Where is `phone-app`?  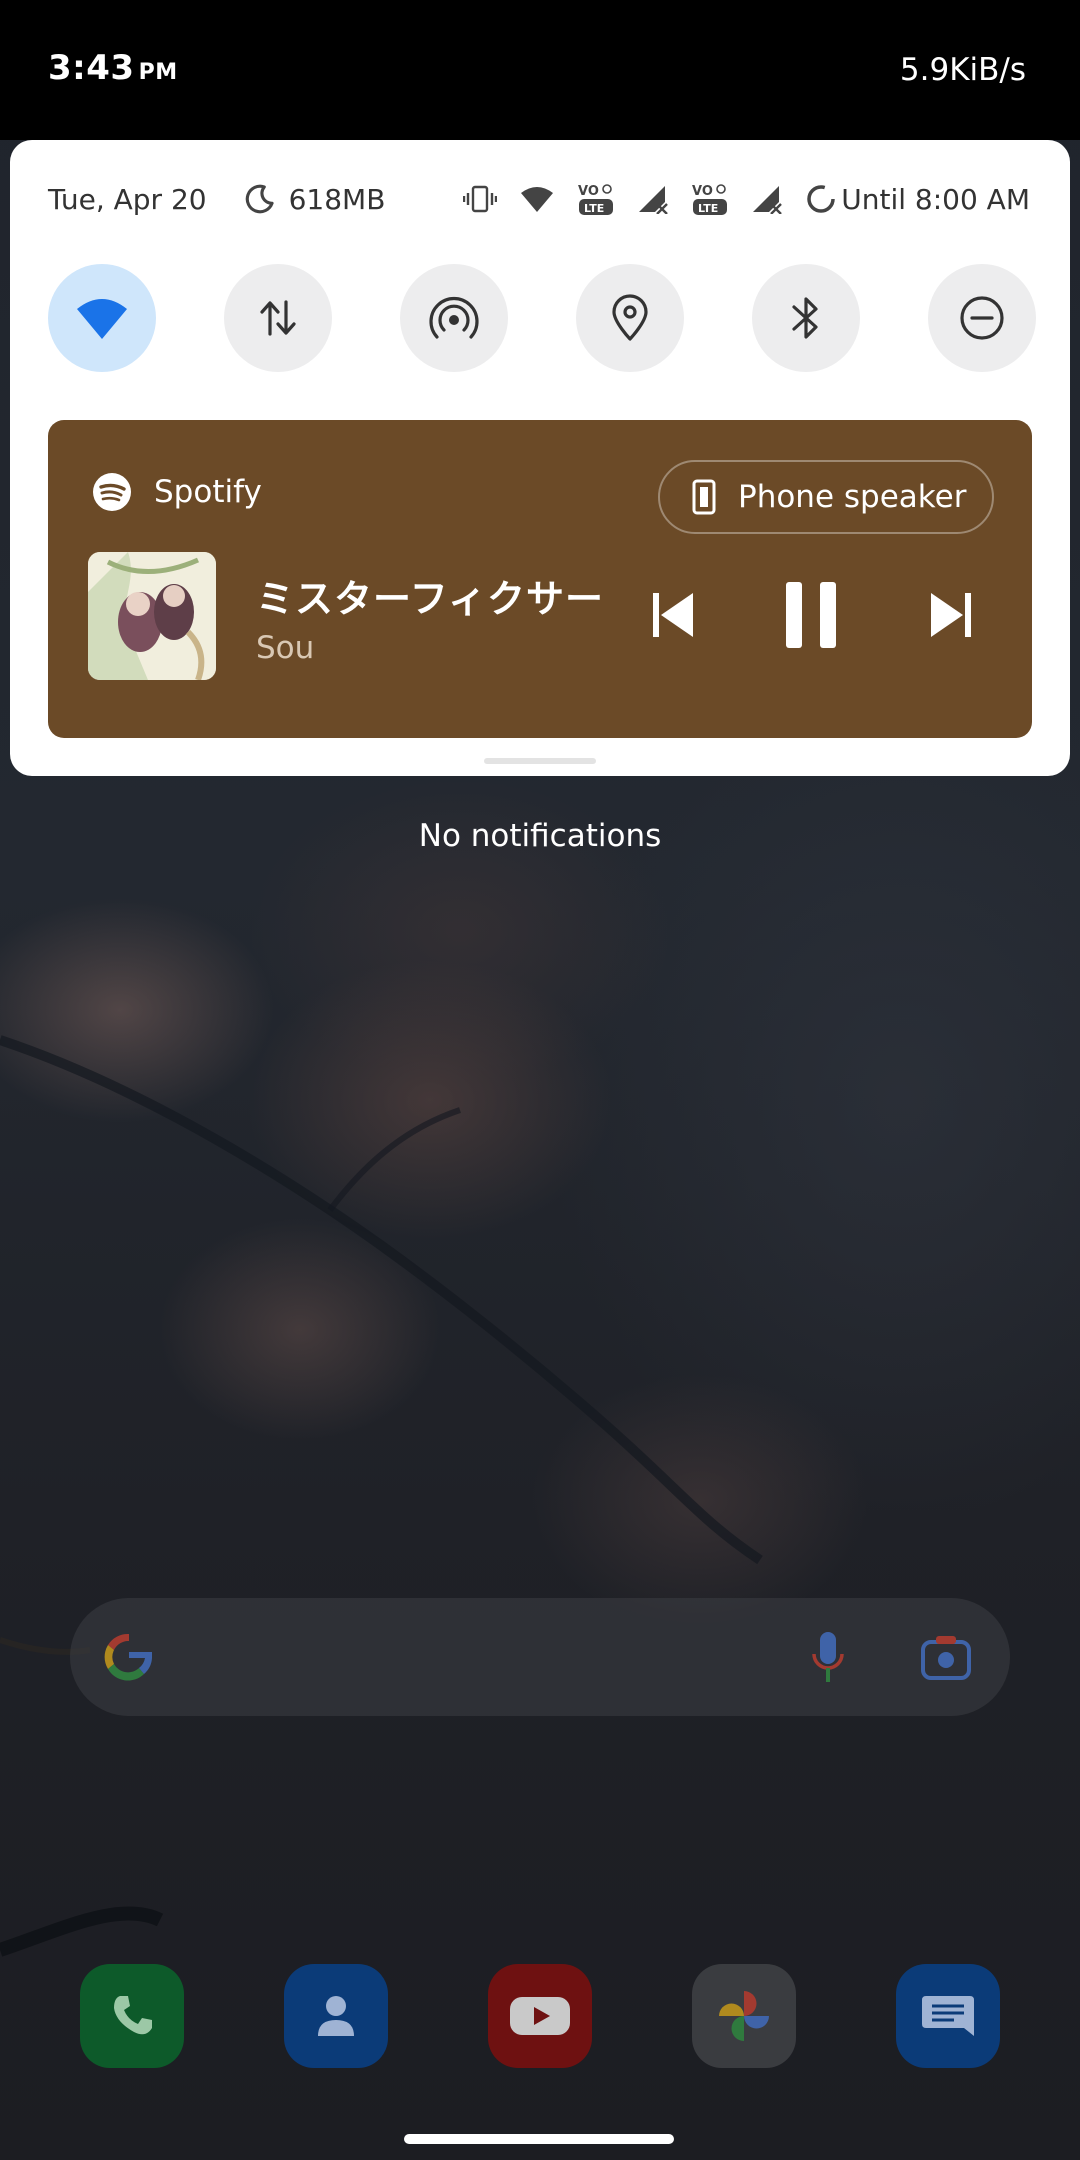 phone-app is located at coordinates (132, 2016).